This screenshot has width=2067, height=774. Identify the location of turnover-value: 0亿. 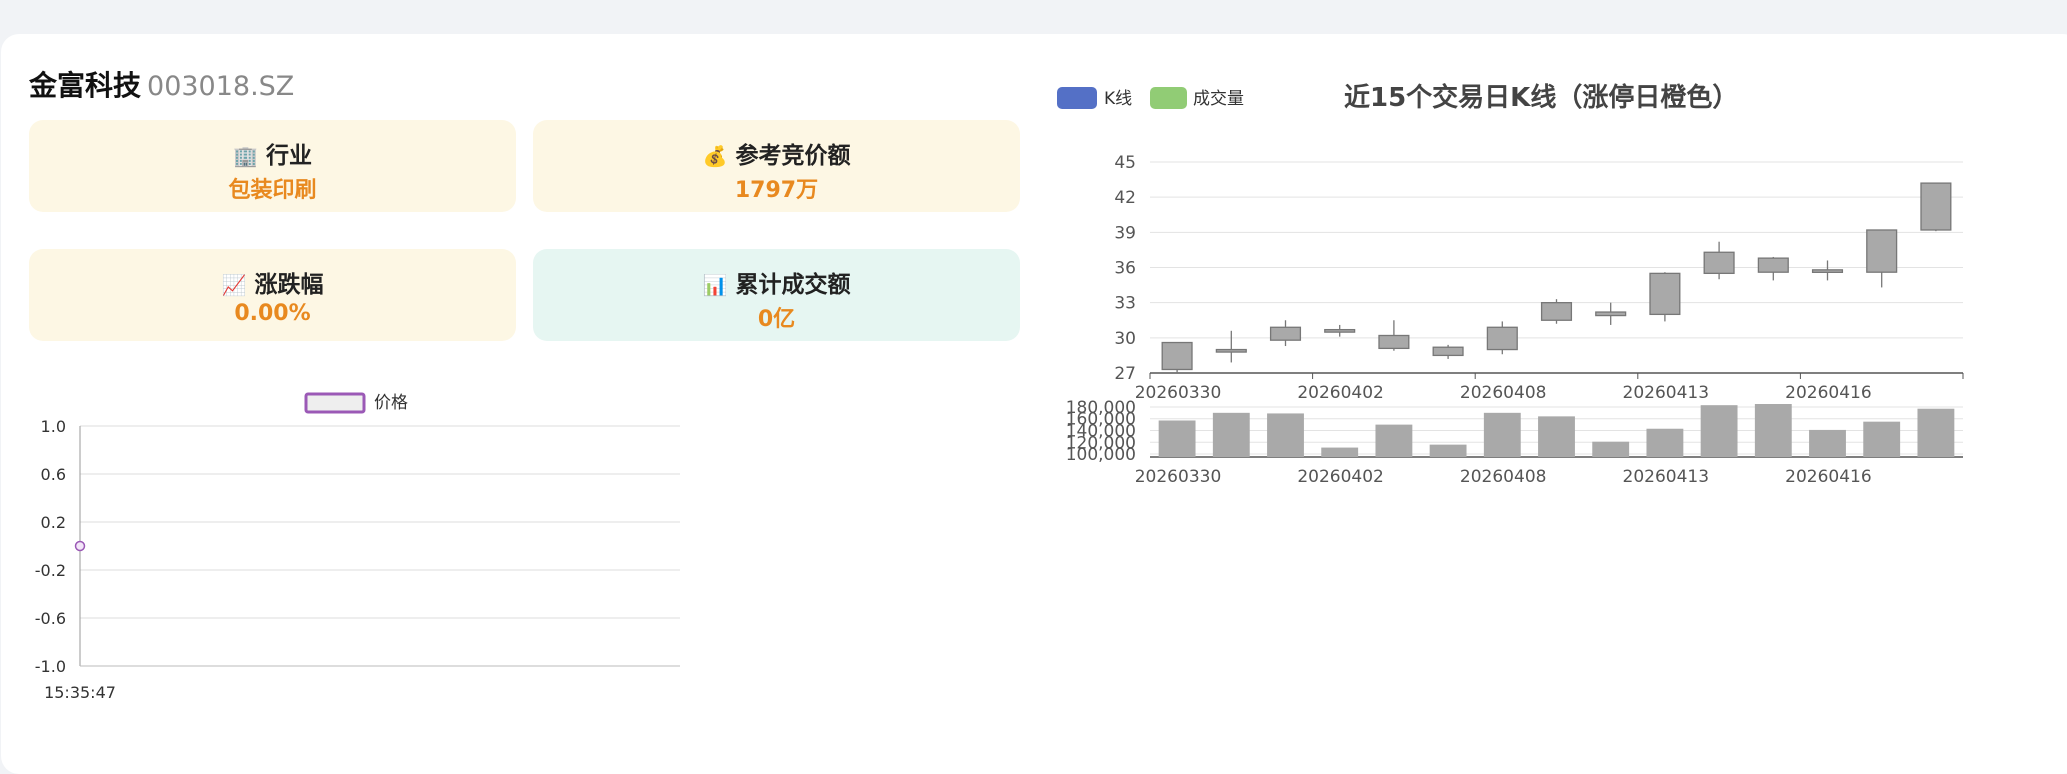
(776, 319).